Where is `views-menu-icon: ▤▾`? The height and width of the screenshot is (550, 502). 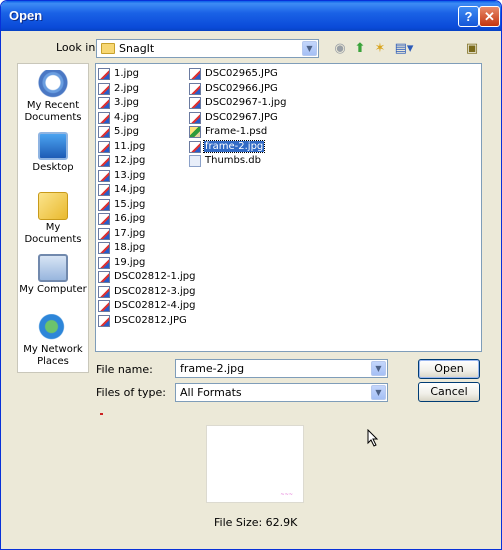
views-menu-icon: ▤▾ is located at coordinates (404, 48).